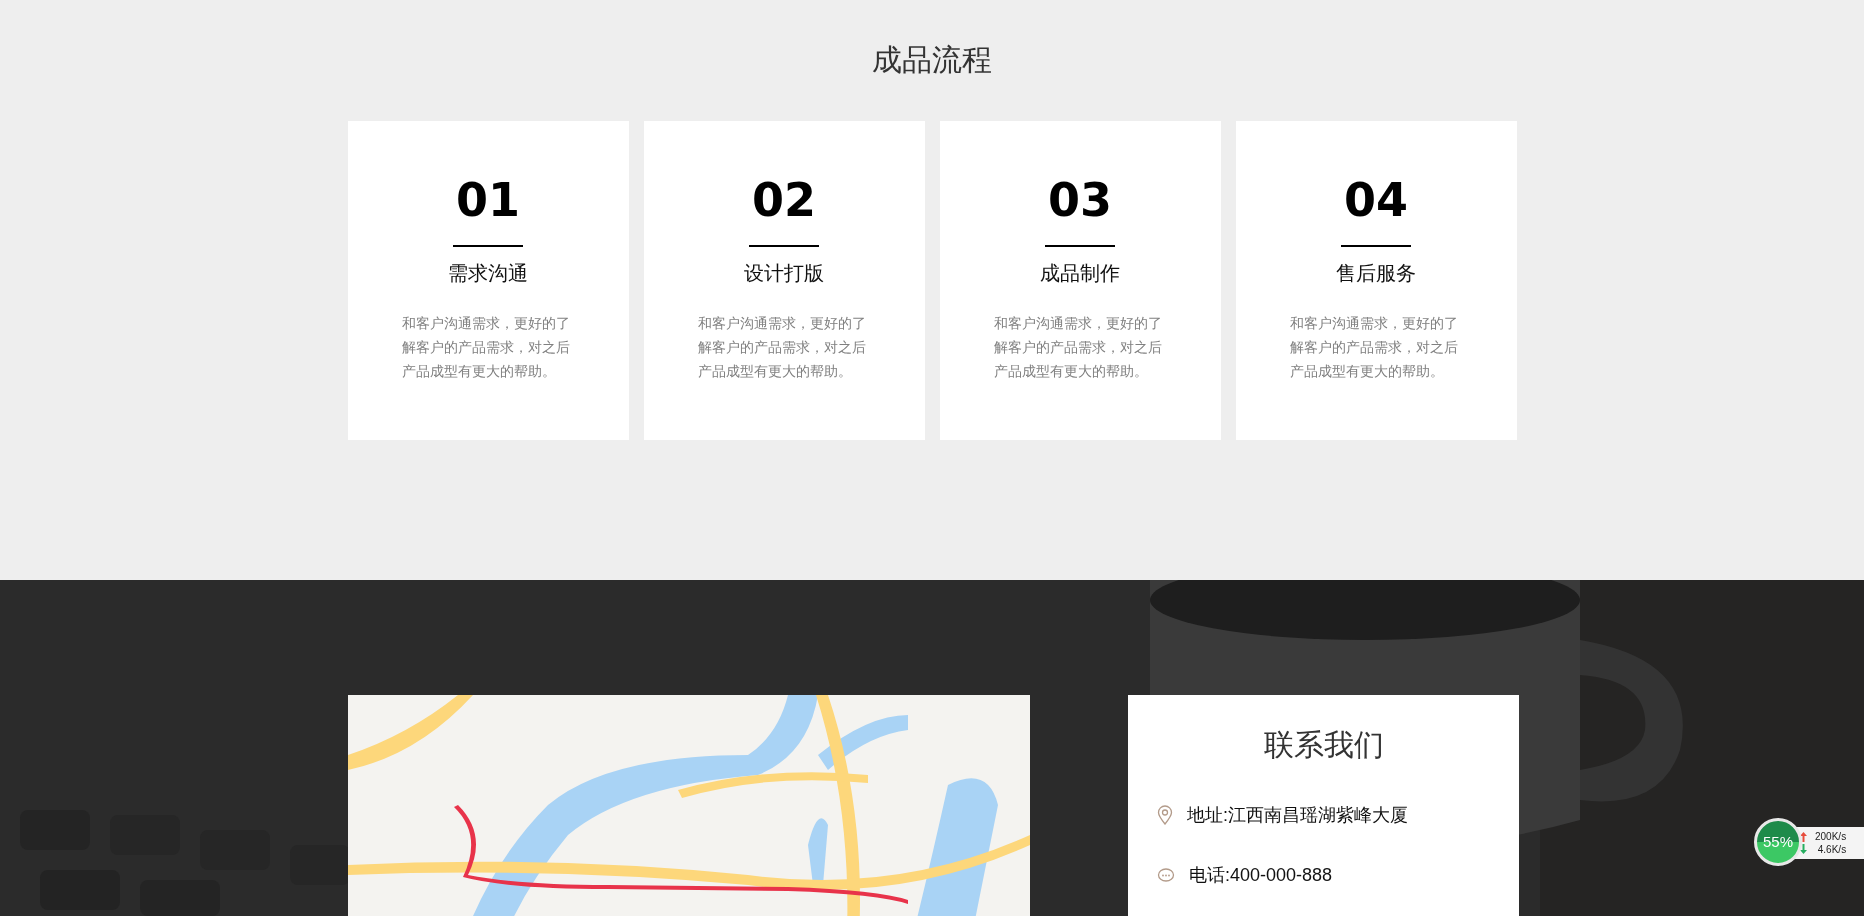 This screenshot has width=1864, height=916. Describe the element at coordinates (488, 200) in the screenshot. I see `step-number: 01` at that location.